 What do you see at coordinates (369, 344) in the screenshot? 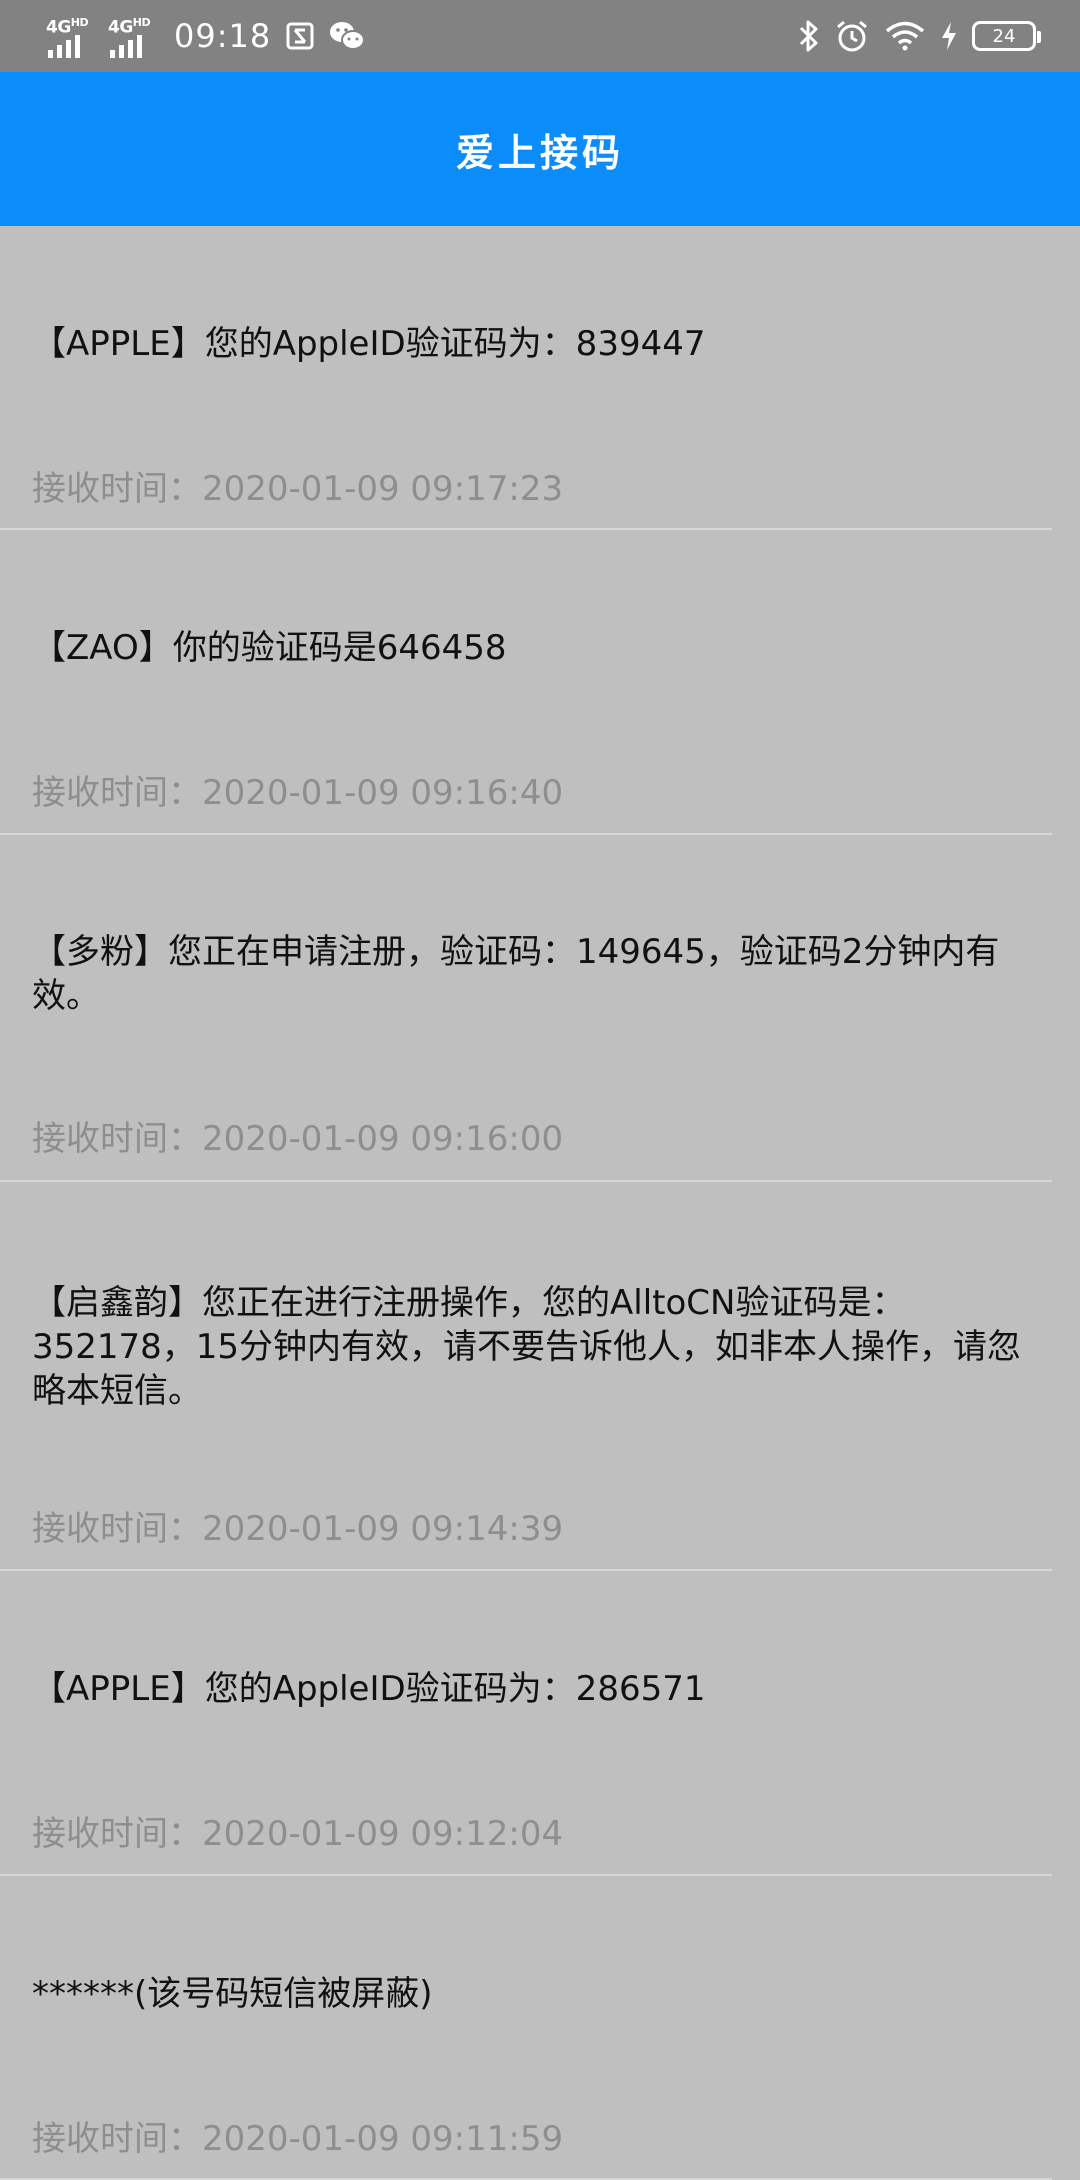
I see `message-text: 【APPLE】您的AppleID验证码为：839447` at bounding box center [369, 344].